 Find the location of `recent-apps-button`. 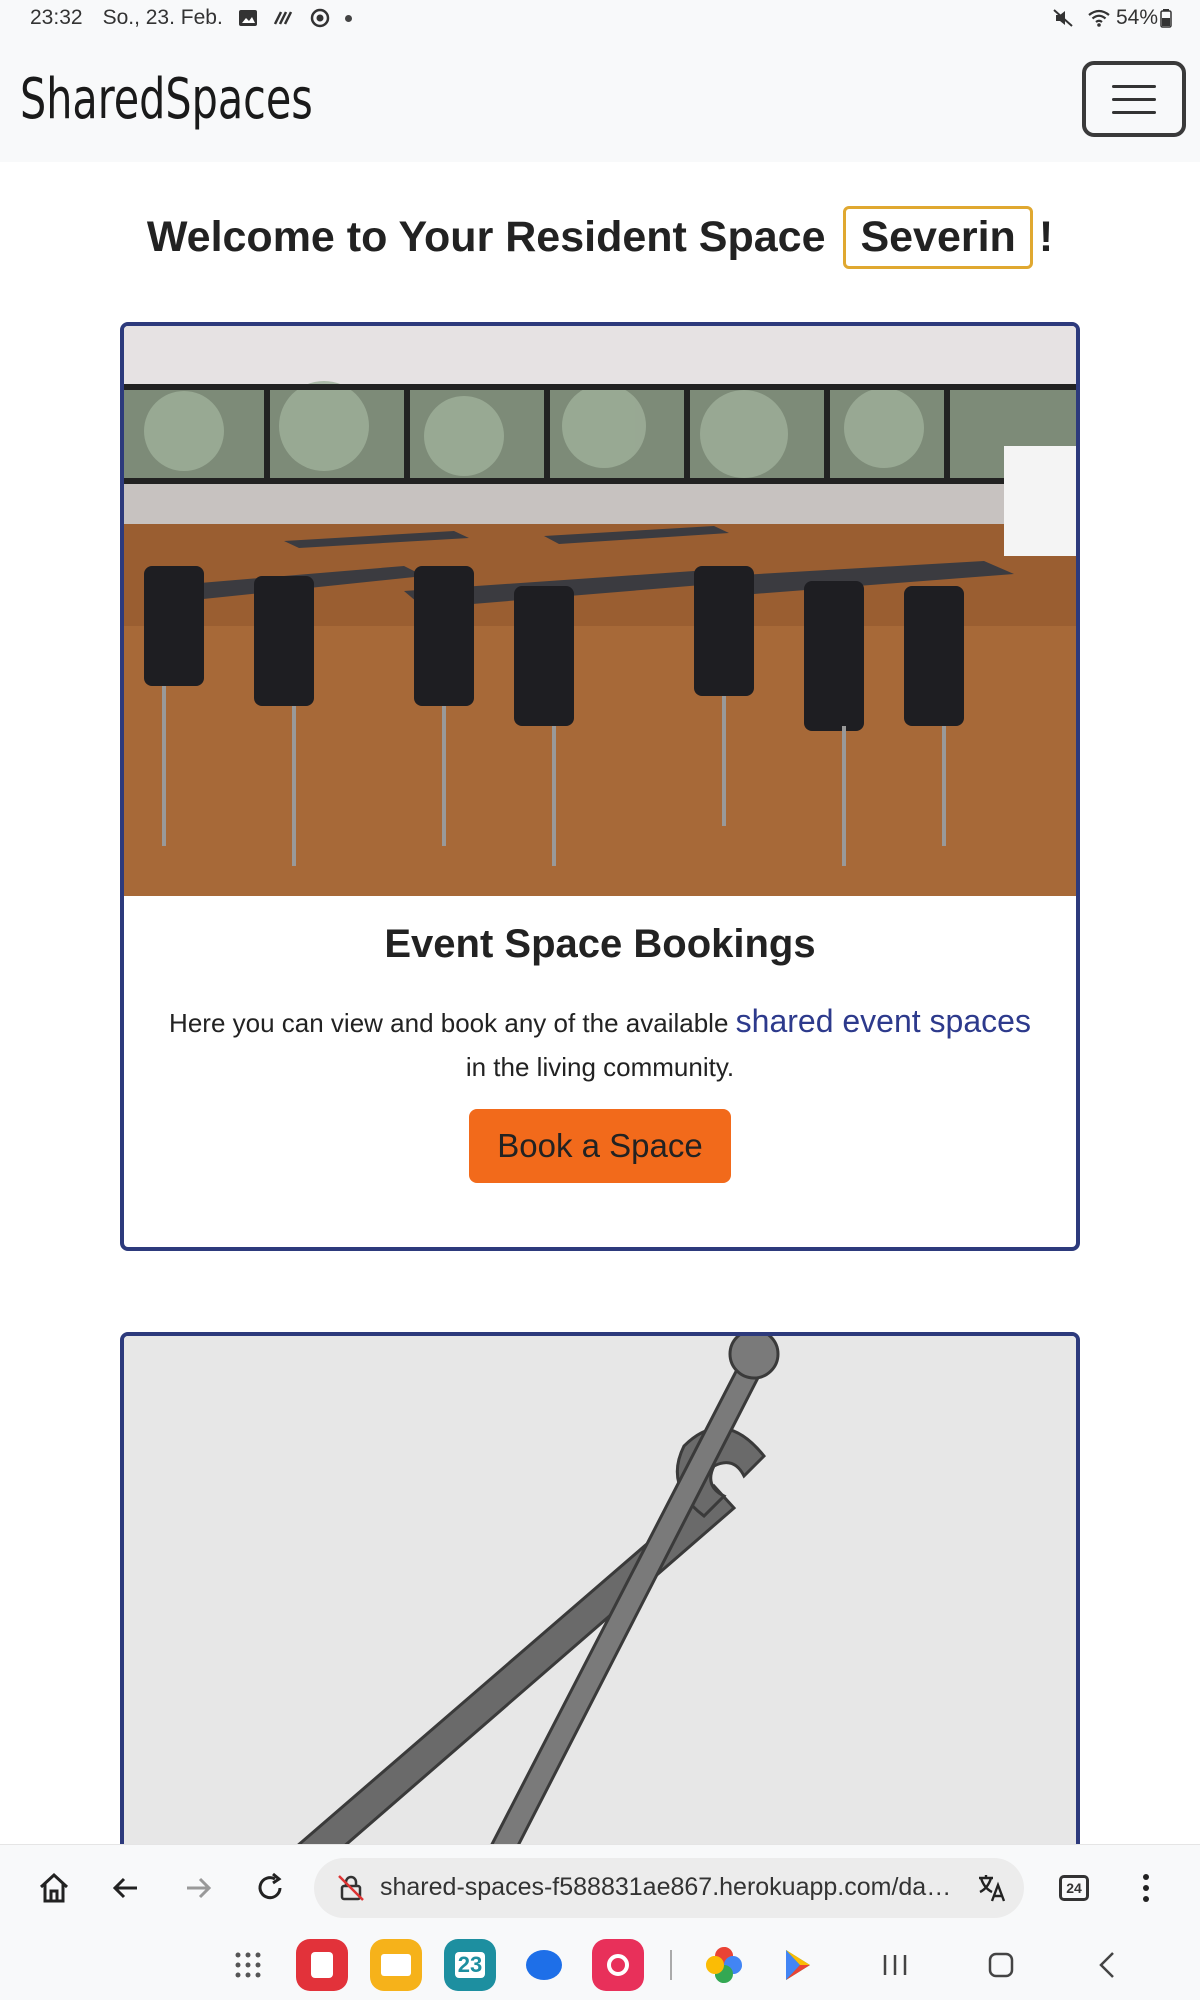

recent-apps-button is located at coordinates (895, 1965).